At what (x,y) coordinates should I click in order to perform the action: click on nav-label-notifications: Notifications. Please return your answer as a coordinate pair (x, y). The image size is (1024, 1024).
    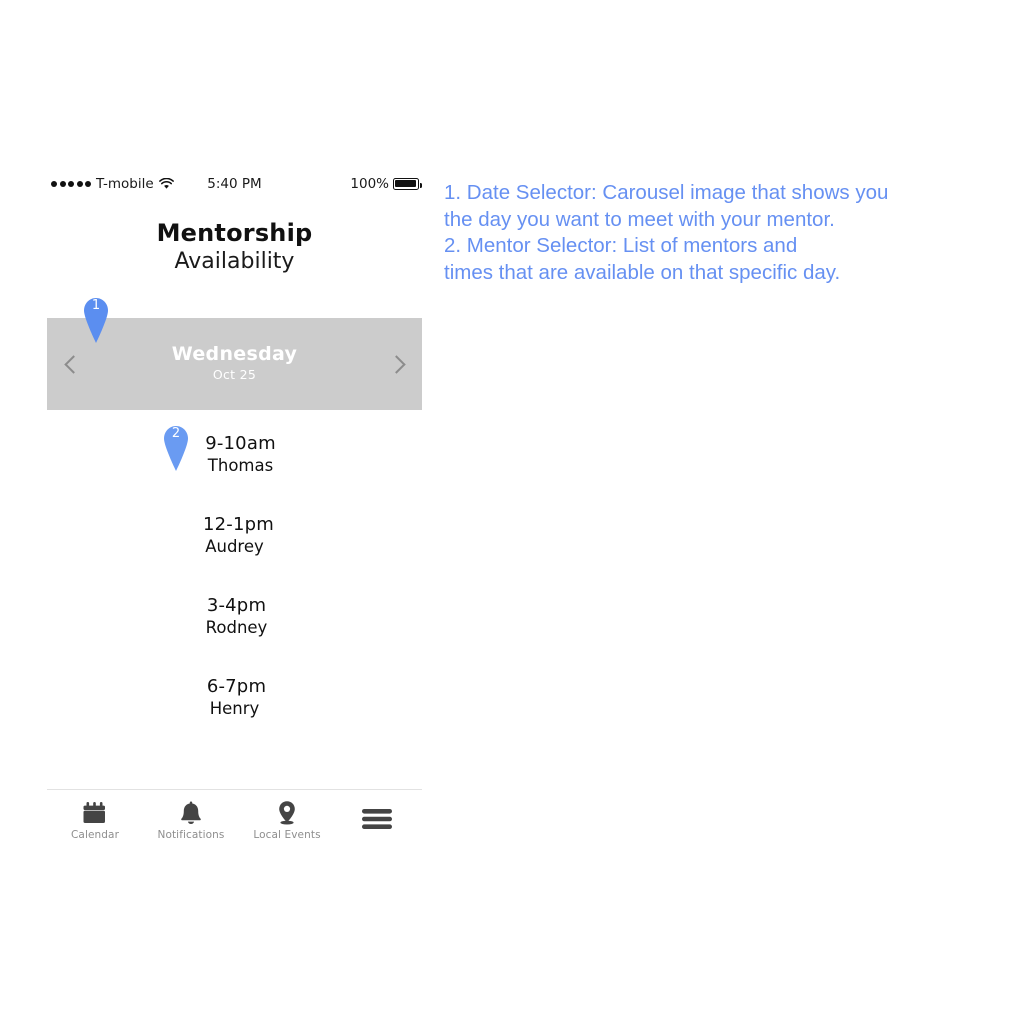
    Looking at the image, I should click on (191, 835).